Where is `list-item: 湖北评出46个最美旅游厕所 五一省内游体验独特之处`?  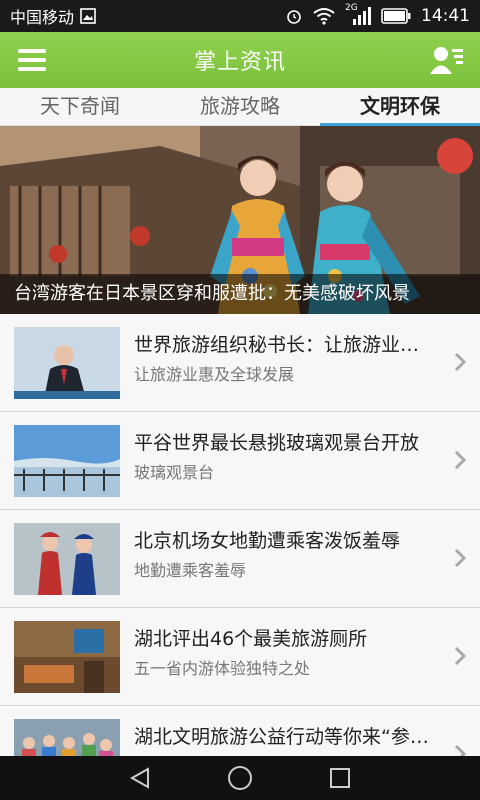 list-item: 湖北评出46个最美旅游厕所 五一省内游体验独特之处 is located at coordinates (240, 657).